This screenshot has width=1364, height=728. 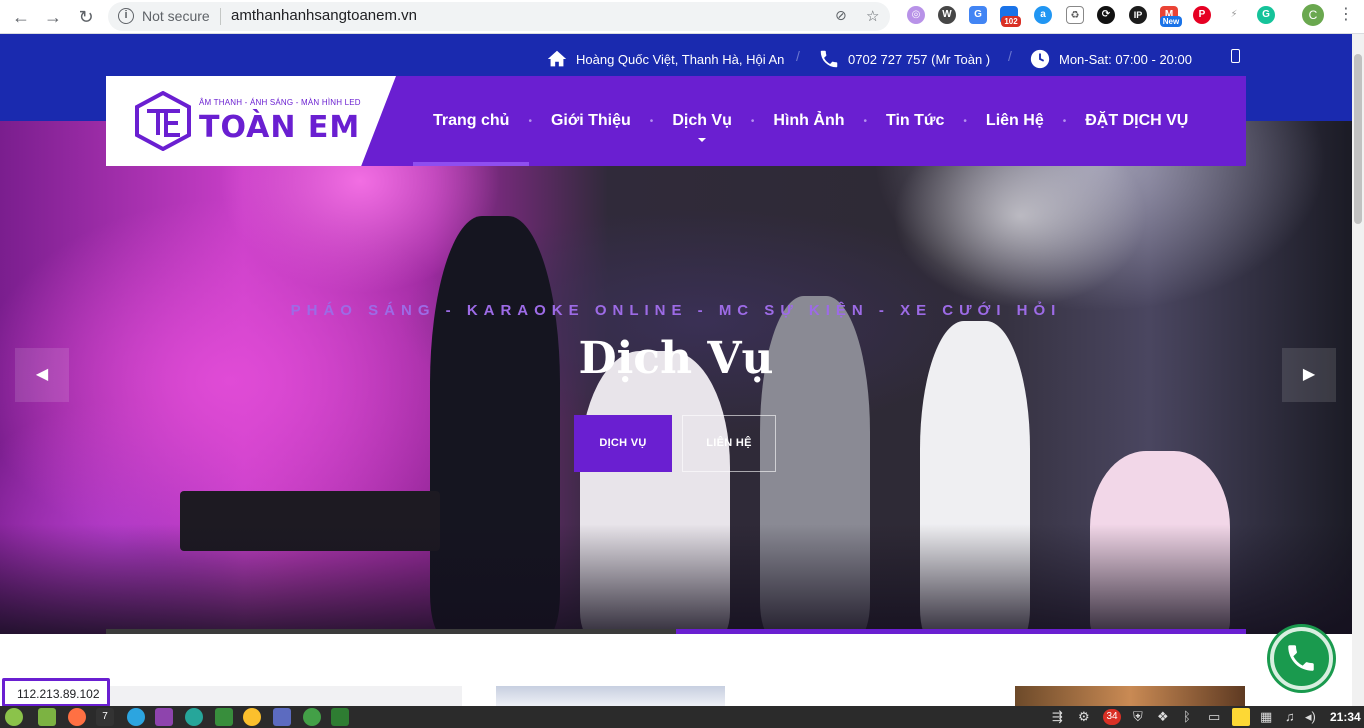 What do you see at coordinates (1138, 15) in the screenshot?
I see `extension-ip-icon: IP` at bounding box center [1138, 15].